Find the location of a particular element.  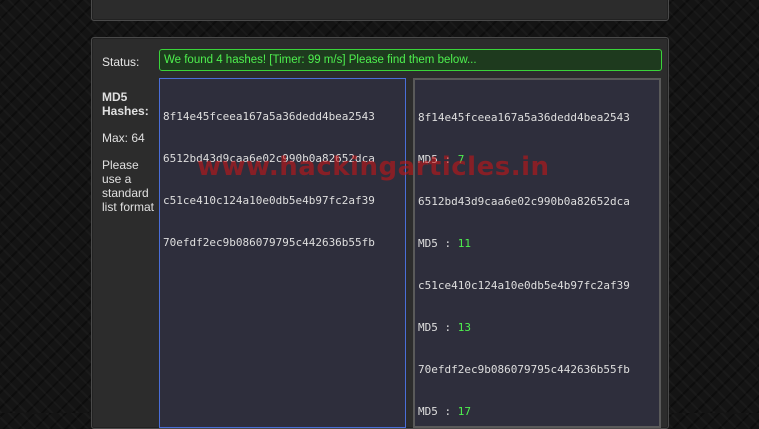

format-help-text: Please use a standard list format is located at coordinates (128, 186).